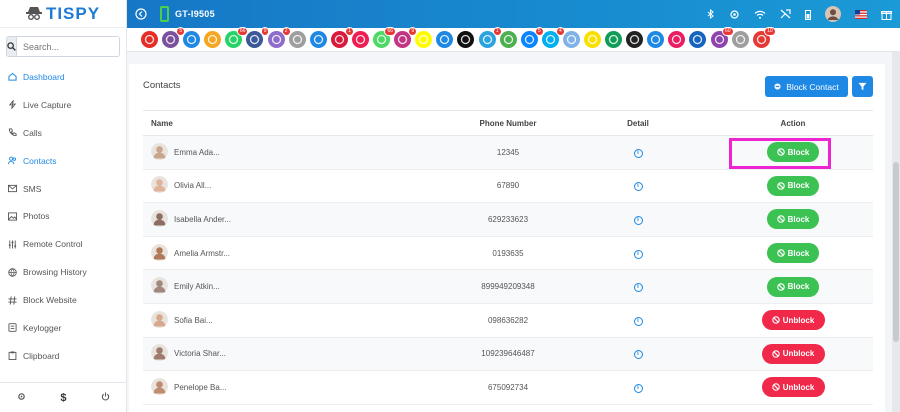 Image resolution: width=900 pixels, height=412 pixels. Describe the element at coordinates (141, 14) in the screenshot. I see `back-icon` at that location.